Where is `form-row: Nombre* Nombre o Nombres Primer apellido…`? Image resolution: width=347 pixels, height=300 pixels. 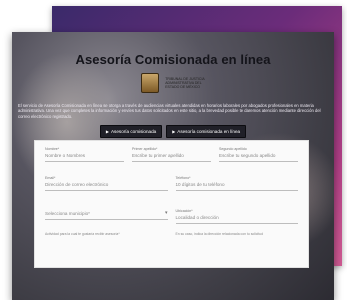
form-row: Nombre* Nombre o Nombres Primer apellido… is located at coordinates (171, 154).